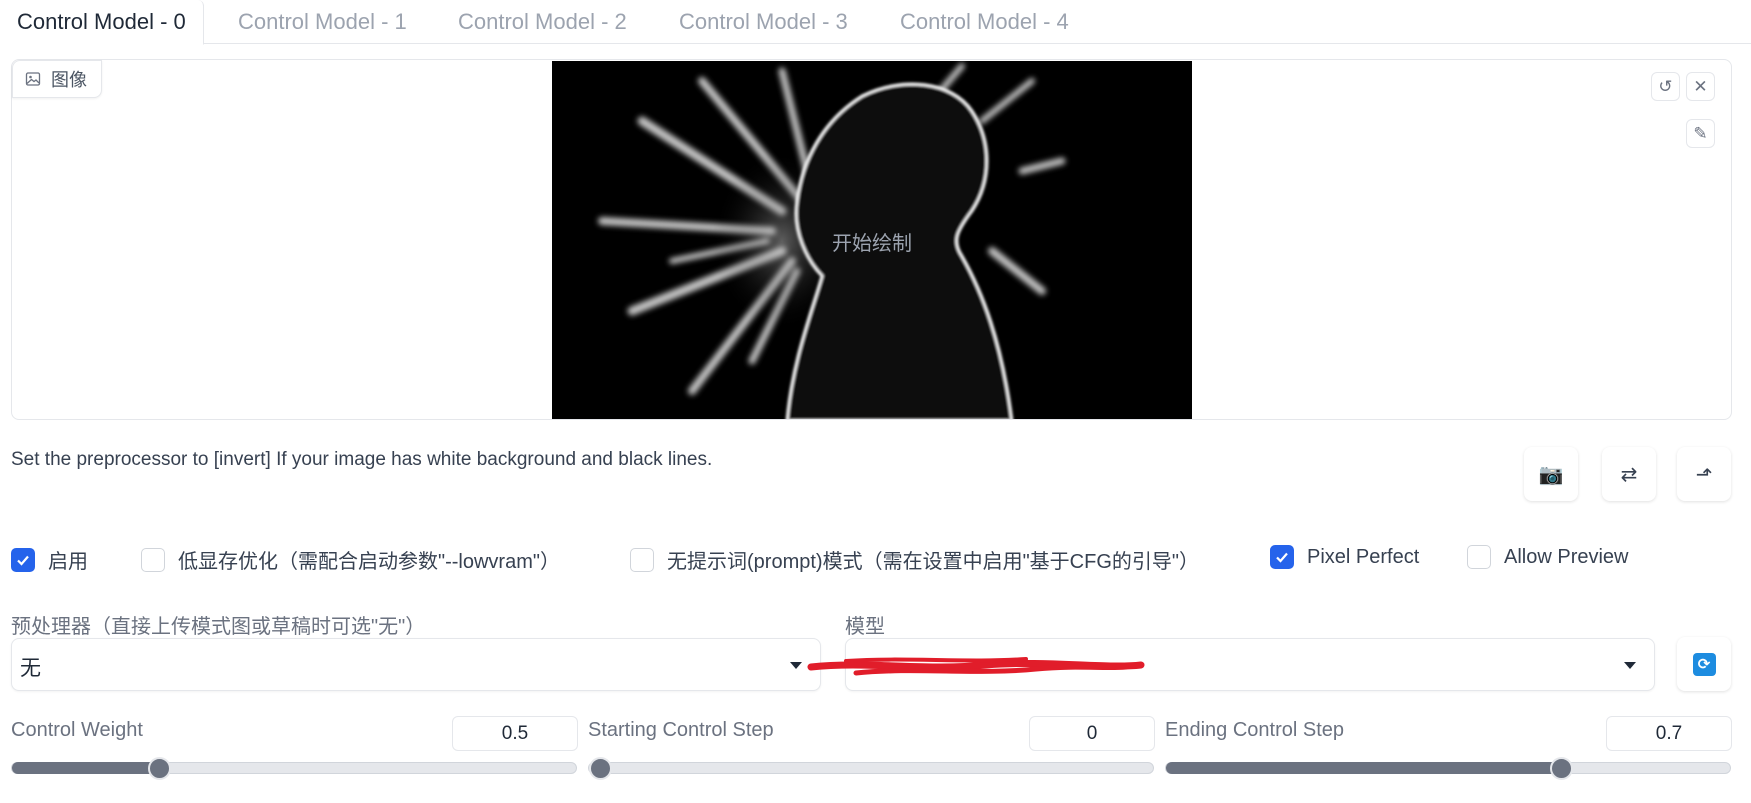 Image resolution: width=1751 pixels, height=803 pixels. I want to click on image-label: 图像, so click(57, 79).